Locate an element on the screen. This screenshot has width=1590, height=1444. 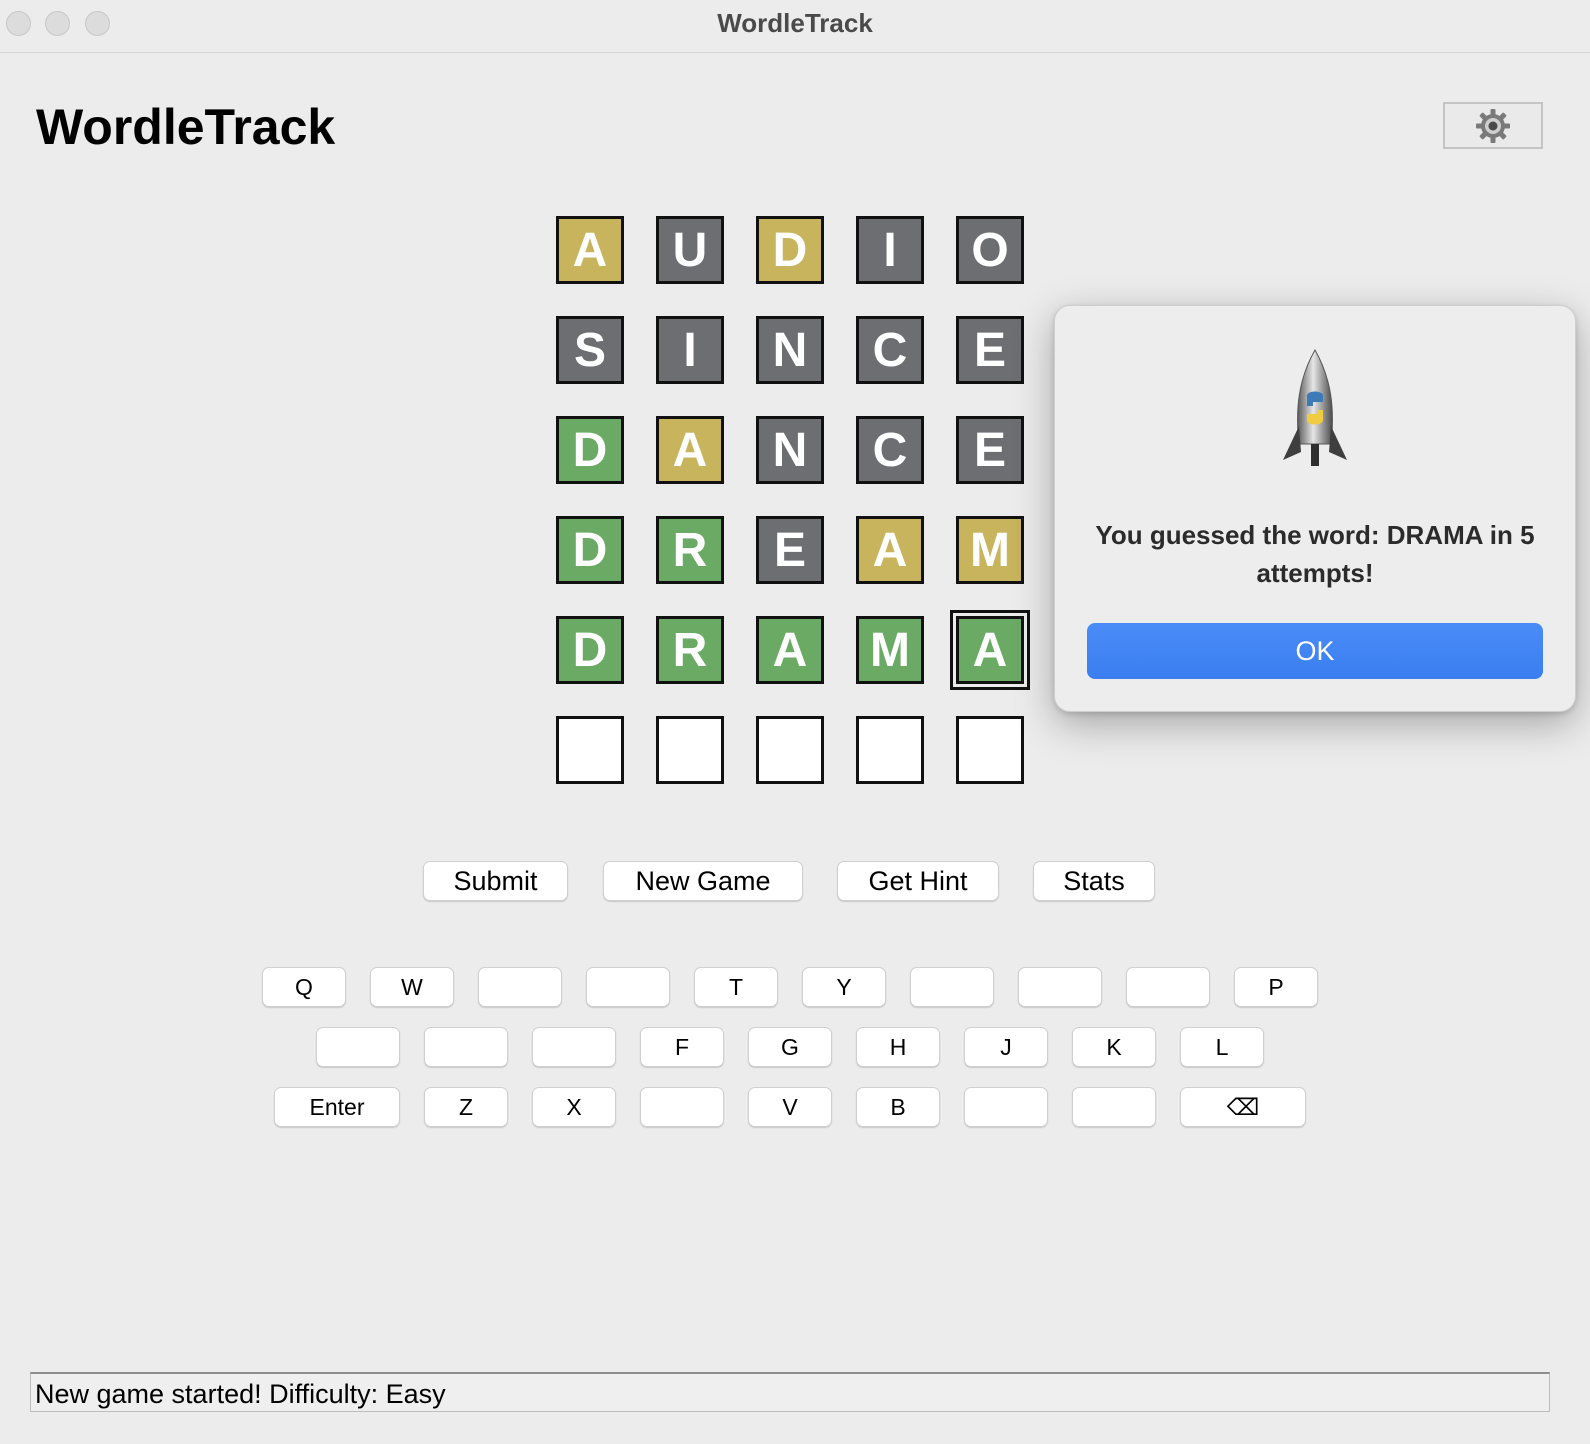
key-l: L is located at coordinates (1222, 1047).